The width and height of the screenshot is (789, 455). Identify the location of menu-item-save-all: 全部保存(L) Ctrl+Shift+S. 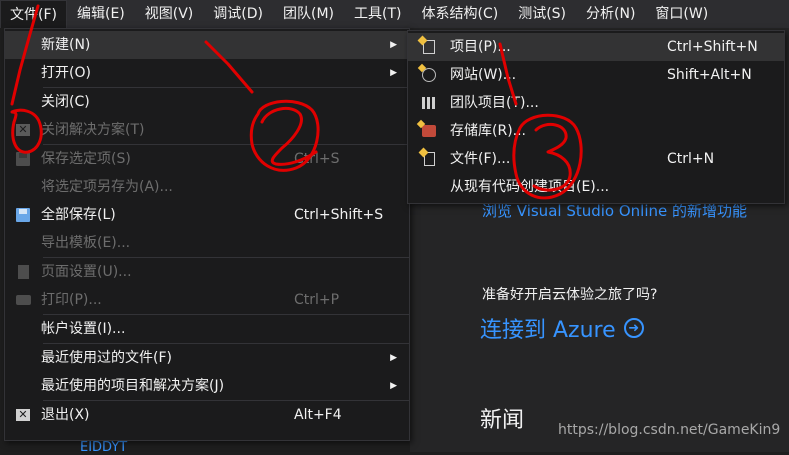
(207, 215).